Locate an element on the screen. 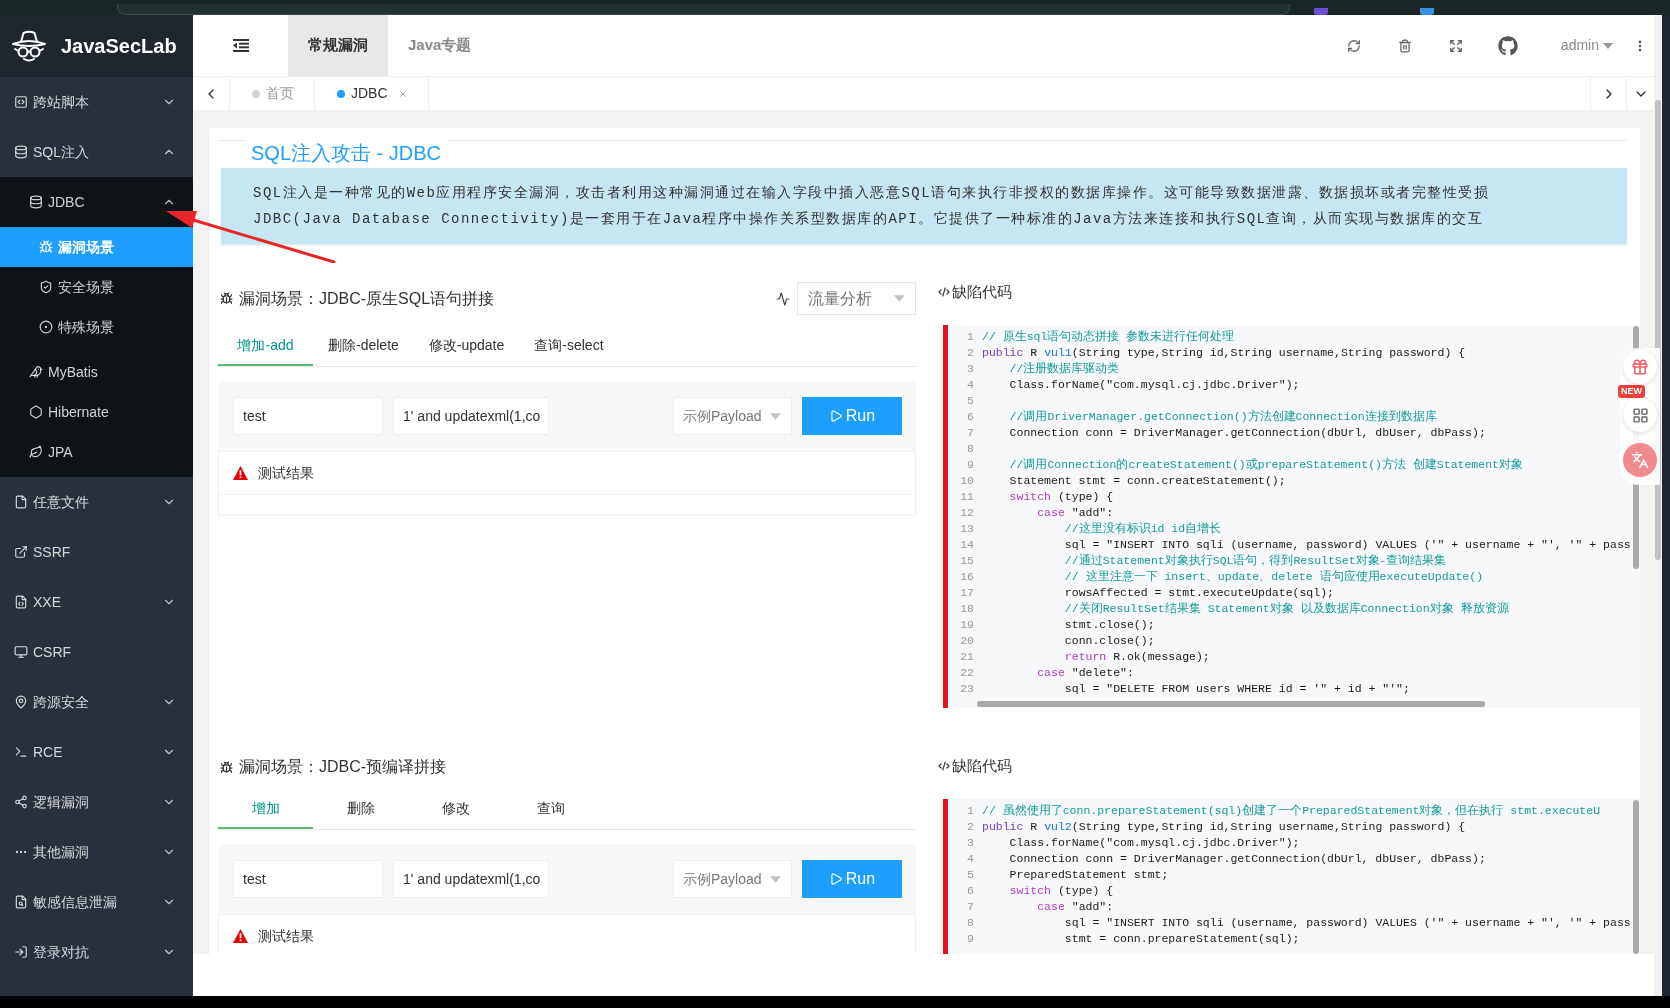 This screenshot has height=1008, width=1670. apps-button is located at coordinates (1640, 415).